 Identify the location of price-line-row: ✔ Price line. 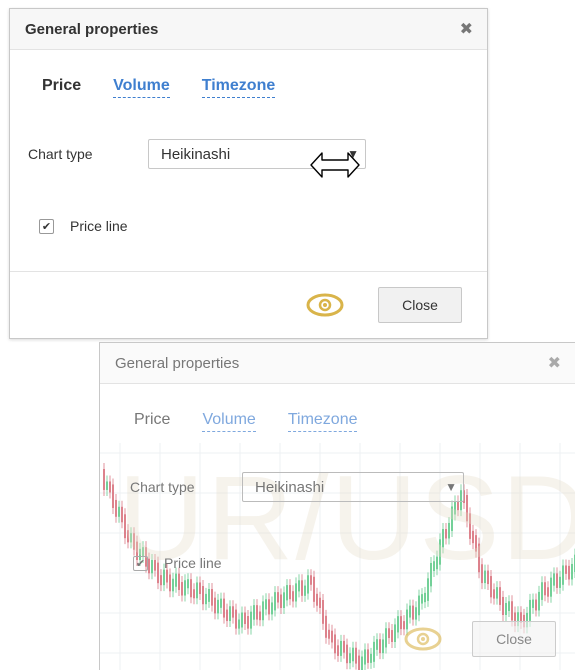
(83, 226).